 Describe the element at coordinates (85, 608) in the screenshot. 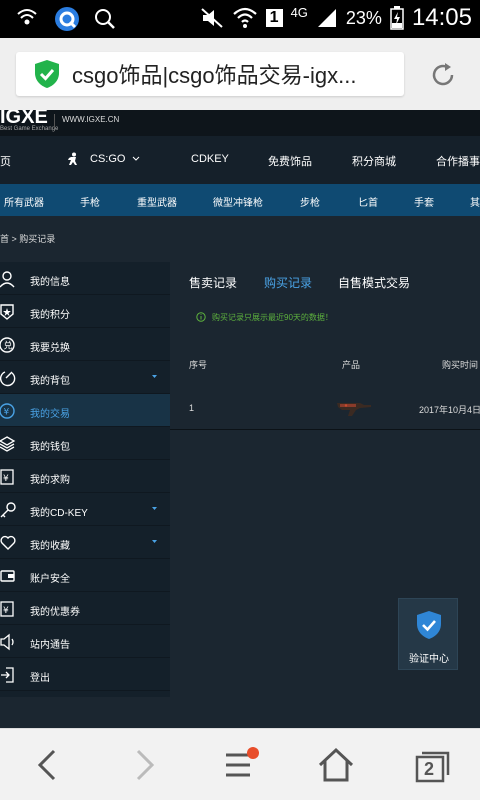

I see `sidebar-item-coupons: ¥ 我的优惠券` at that location.